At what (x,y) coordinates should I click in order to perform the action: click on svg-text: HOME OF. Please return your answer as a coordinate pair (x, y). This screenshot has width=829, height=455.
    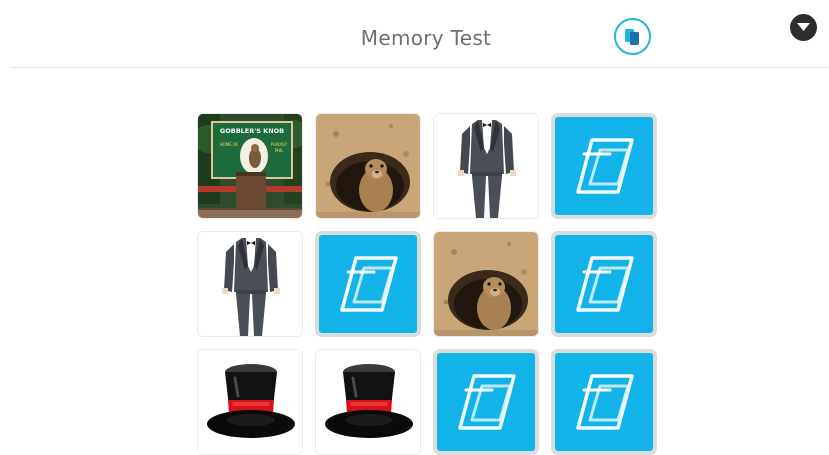
    Looking at the image, I should click on (230, 144).